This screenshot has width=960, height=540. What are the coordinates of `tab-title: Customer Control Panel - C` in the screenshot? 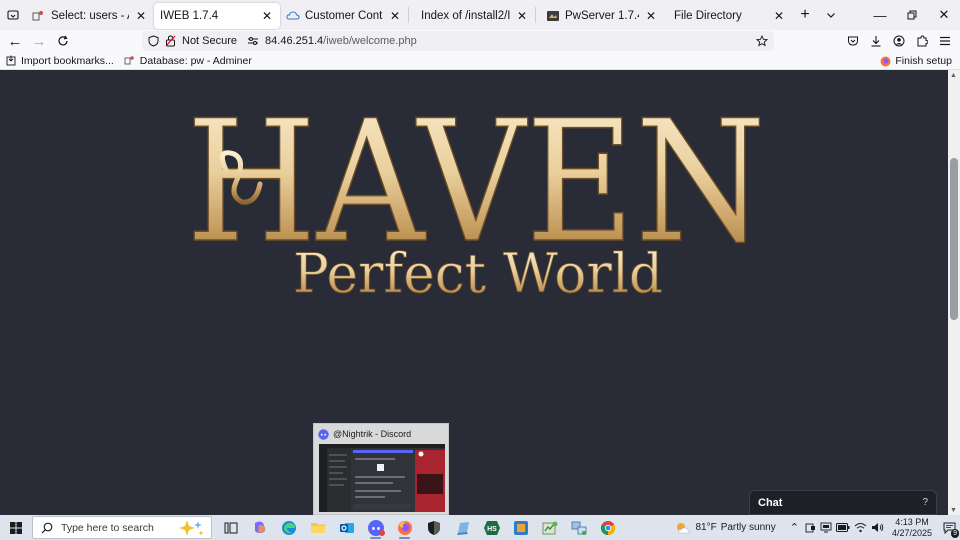 It's located at (344, 16).